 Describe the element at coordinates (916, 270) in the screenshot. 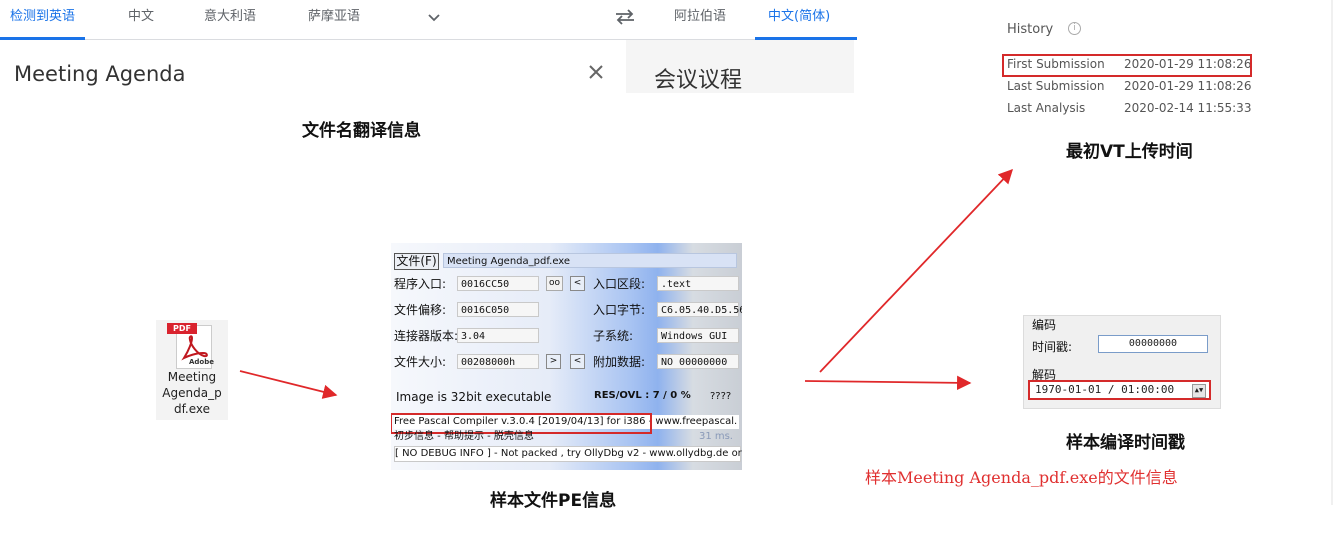

I see `arrow-to-history` at that location.